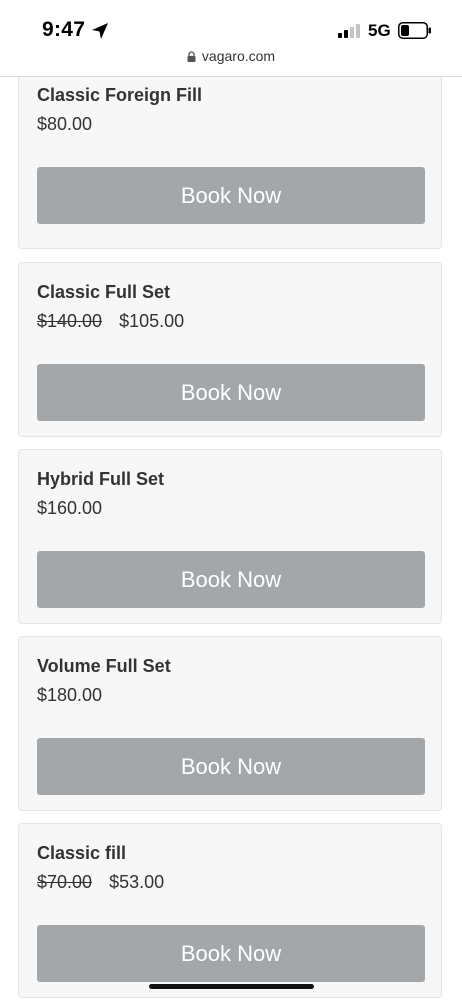 The height and width of the screenshot is (1000, 462). What do you see at coordinates (137, 882) in the screenshot?
I see `service-price: $53.00` at bounding box center [137, 882].